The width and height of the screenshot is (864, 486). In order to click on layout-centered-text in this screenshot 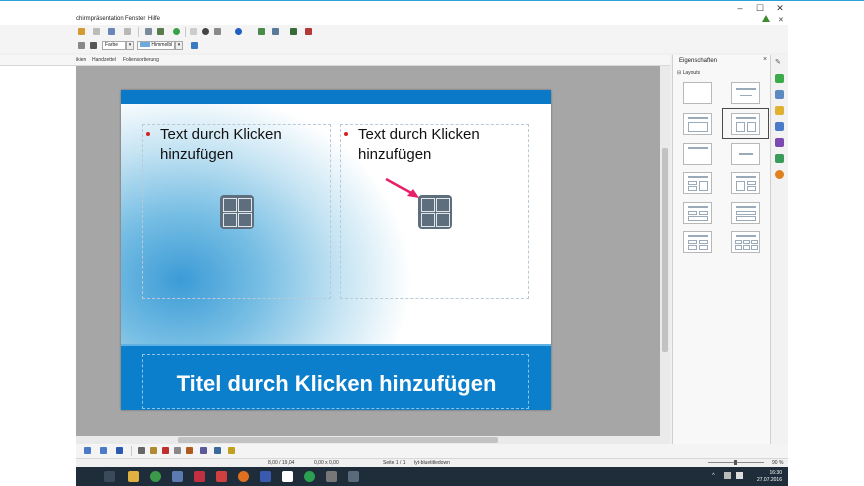, I will do `click(745, 154)`.